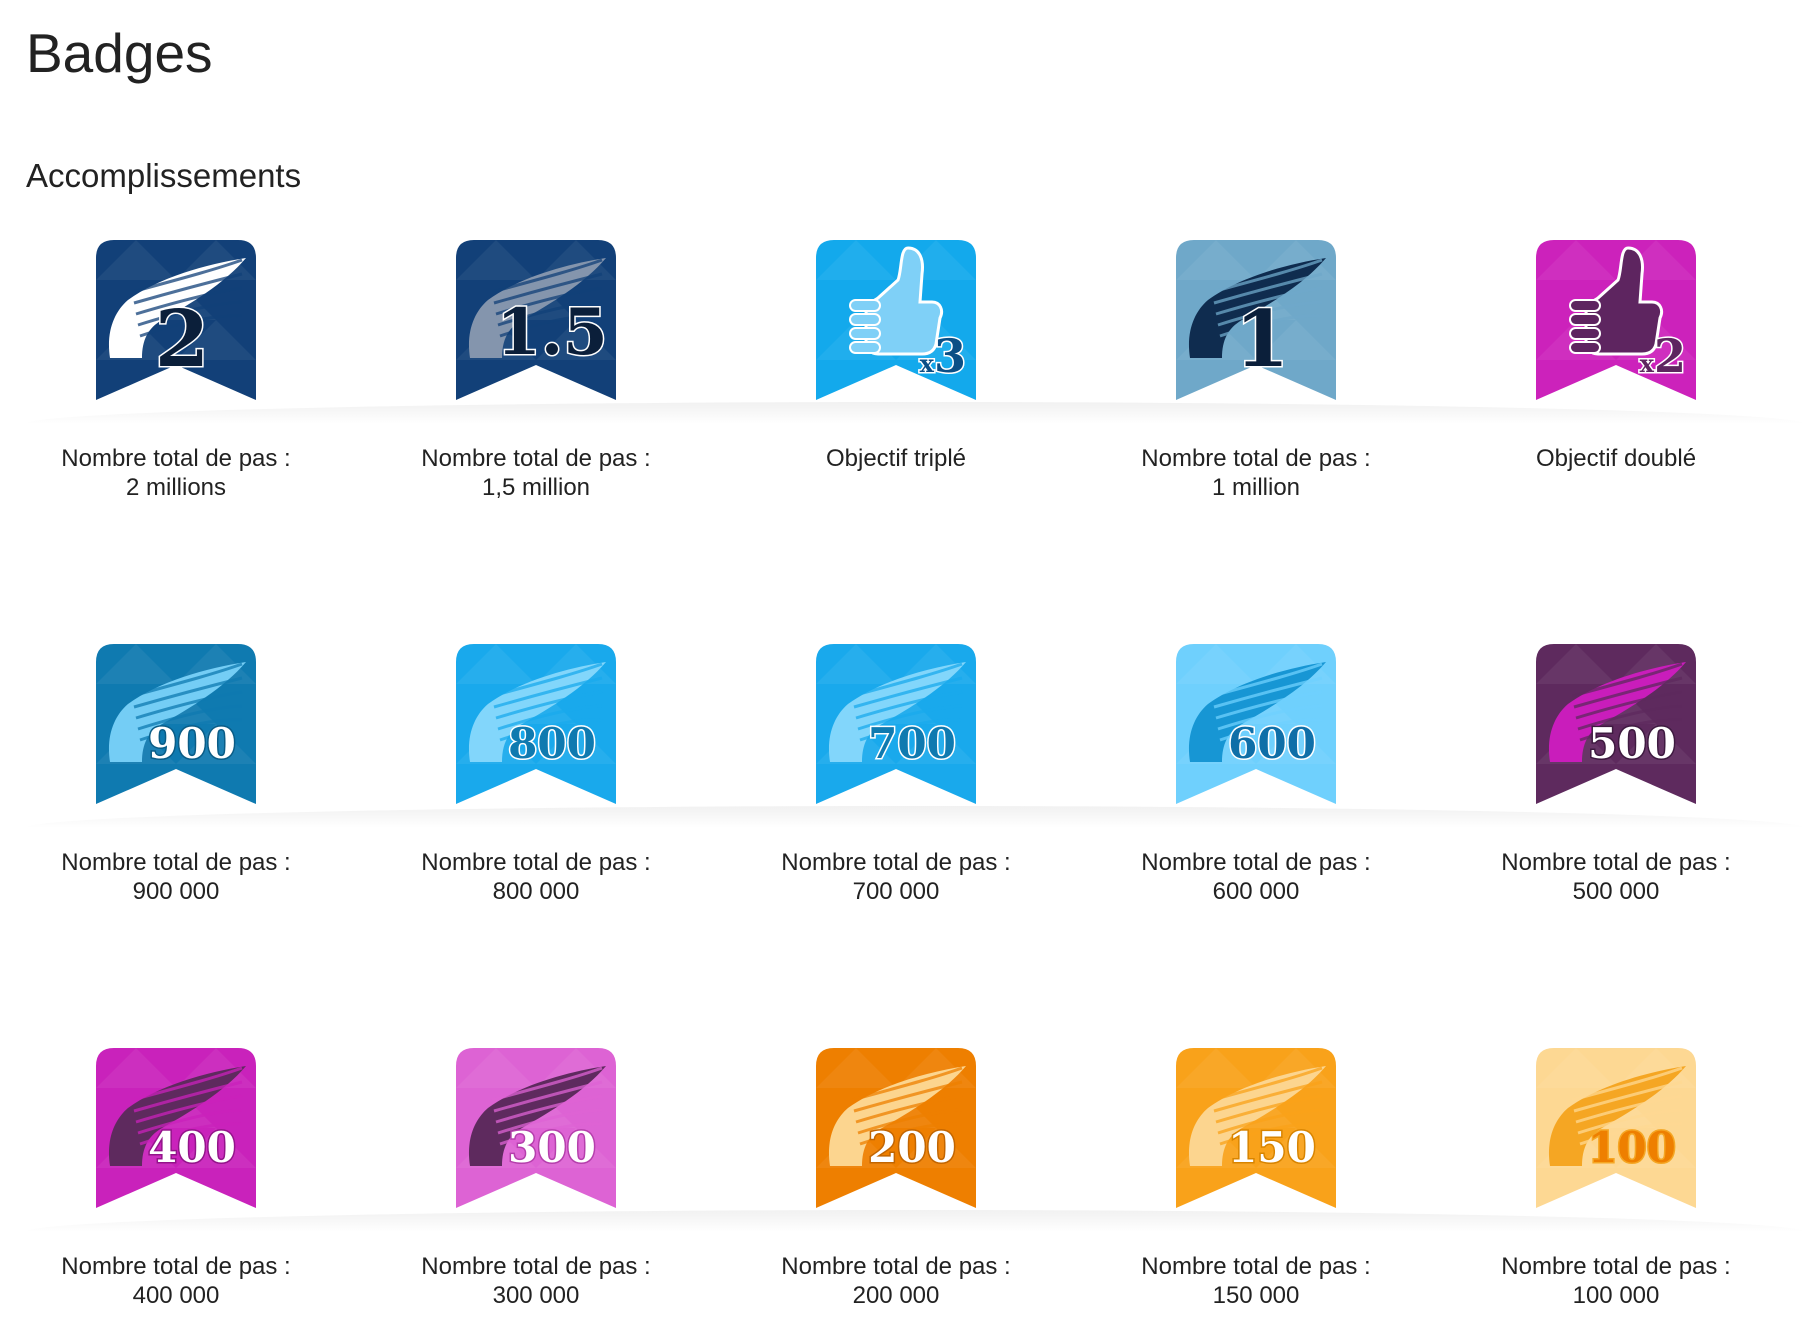 This screenshot has height=1338, width=1804. I want to click on badge-card-steps-2m: 2 Nombre total de pas :2 millions, so click(176, 405).